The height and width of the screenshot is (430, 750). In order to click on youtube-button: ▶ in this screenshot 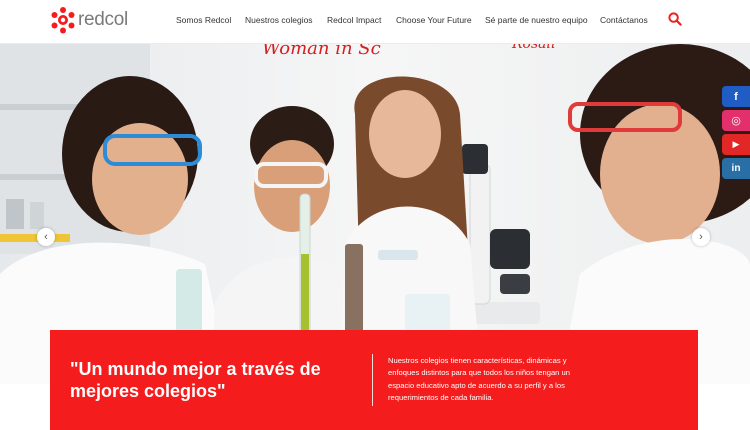, I will do `click(736, 144)`.